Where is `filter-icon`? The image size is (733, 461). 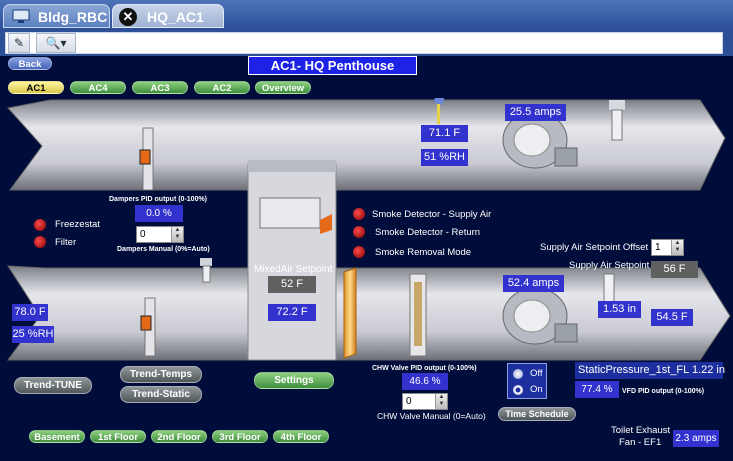 filter-icon is located at coordinates (350, 313).